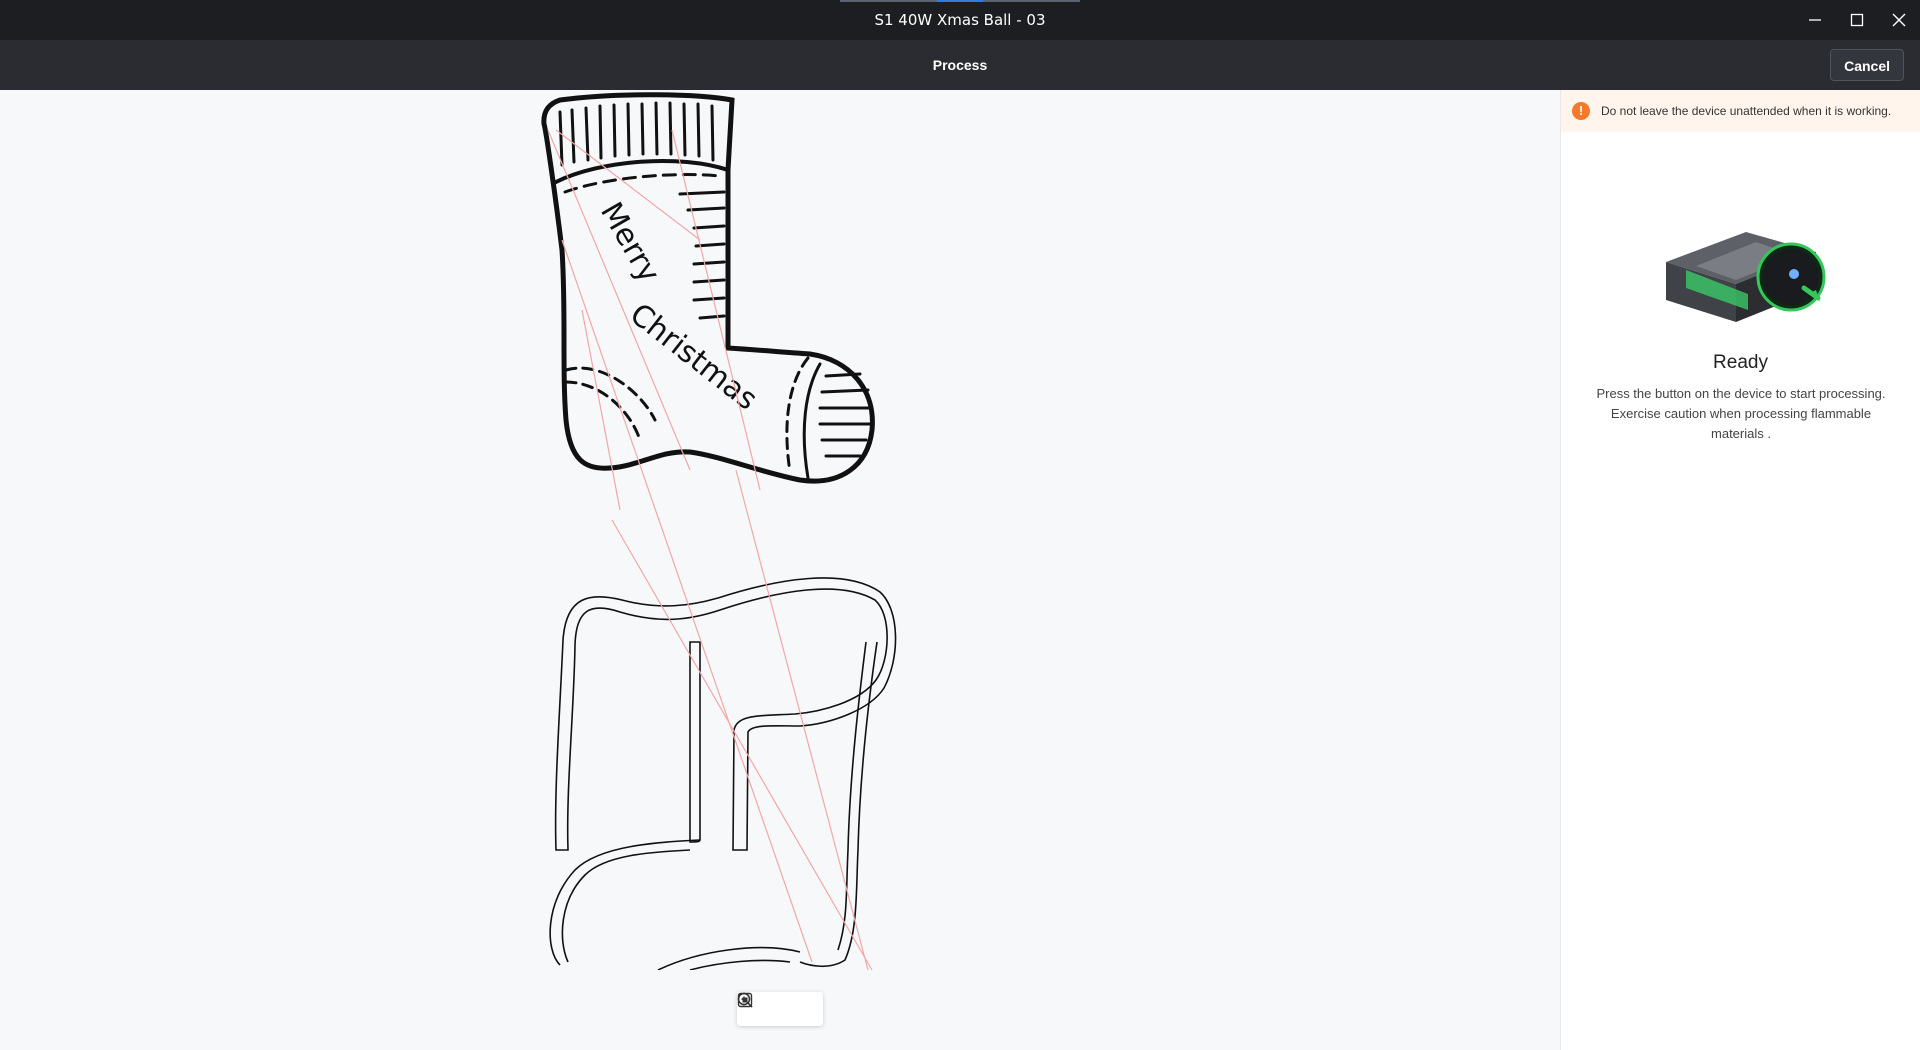  I want to click on zoom-in-button, so click(764, 1006).